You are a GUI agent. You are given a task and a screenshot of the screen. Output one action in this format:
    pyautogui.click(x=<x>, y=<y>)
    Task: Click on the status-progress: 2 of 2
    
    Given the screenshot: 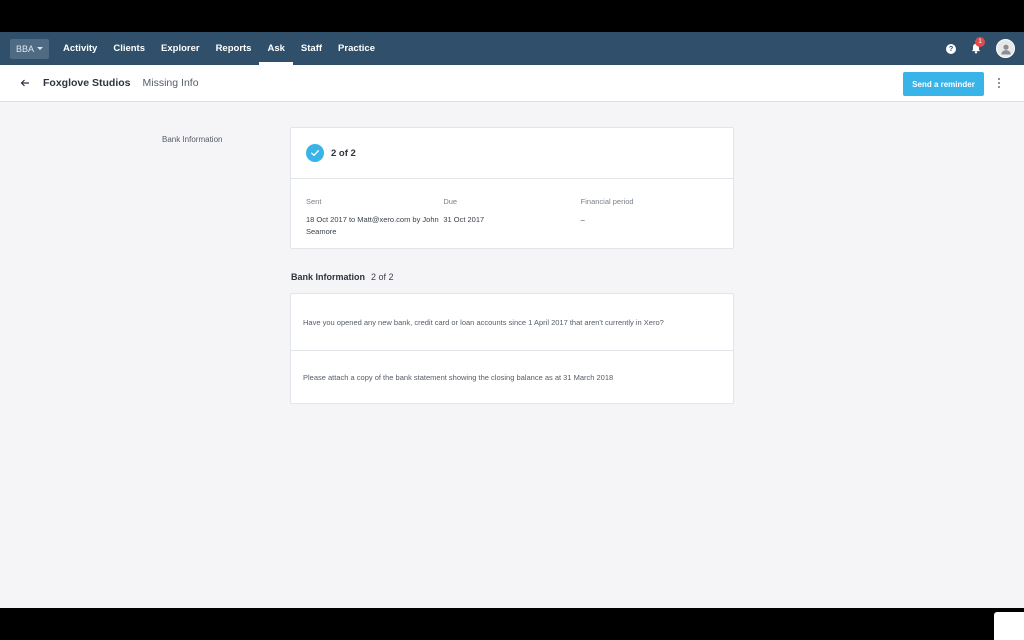 What is the action you would take?
    pyautogui.click(x=343, y=153)
    